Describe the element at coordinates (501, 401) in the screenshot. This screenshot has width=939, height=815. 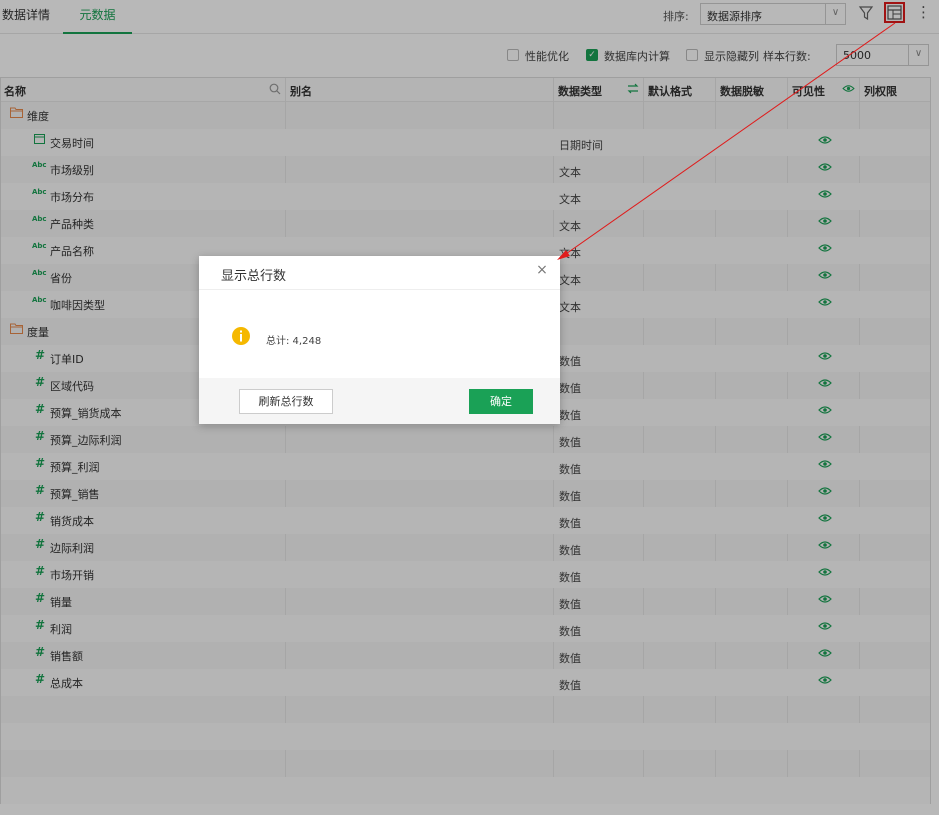
I see `confirm-button: 确定` at that location.